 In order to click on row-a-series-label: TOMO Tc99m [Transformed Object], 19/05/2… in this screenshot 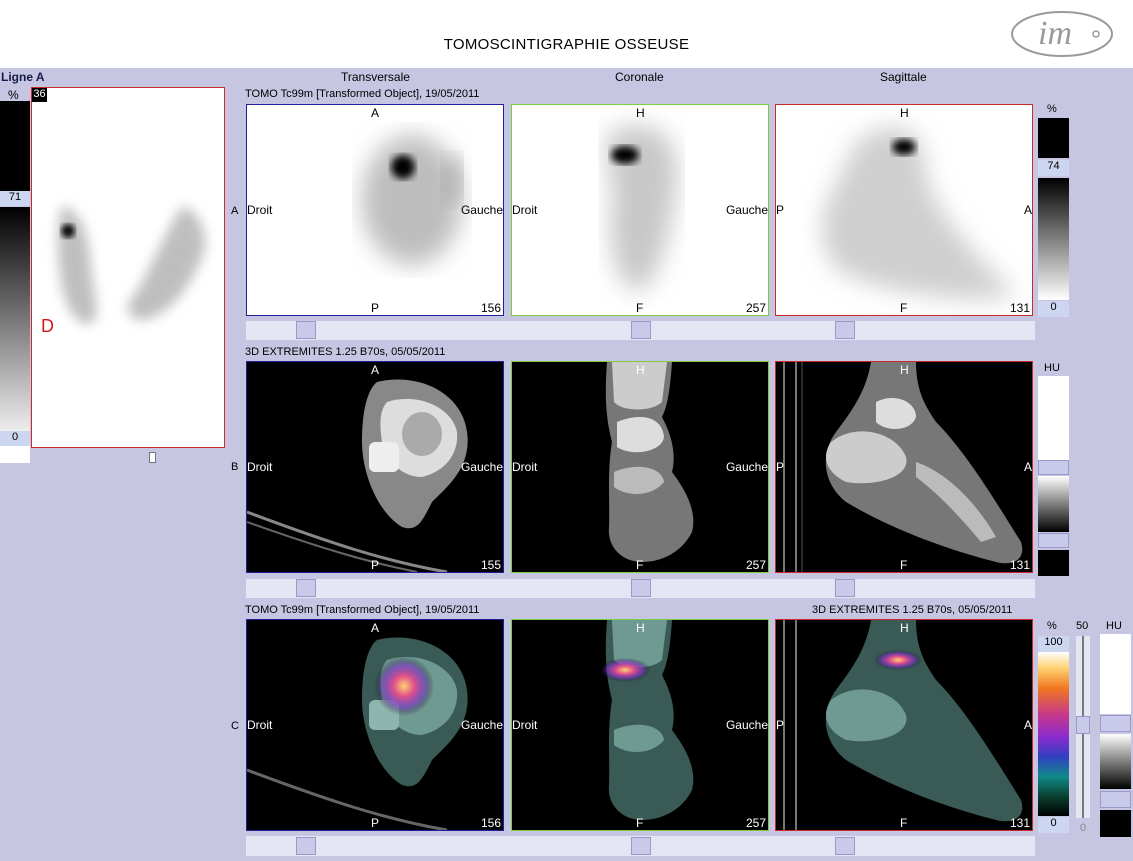, I will do `click(362, 94)`.